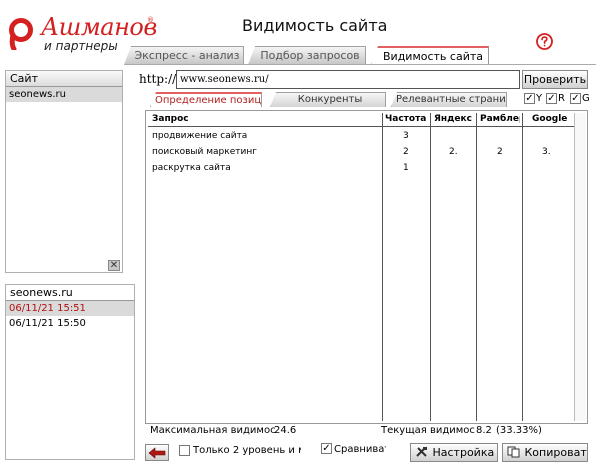 The width and height of the screenshot is (596, 465). I want to click on tab-relevant-pages: Релевантные страницы, so click(449, 99).